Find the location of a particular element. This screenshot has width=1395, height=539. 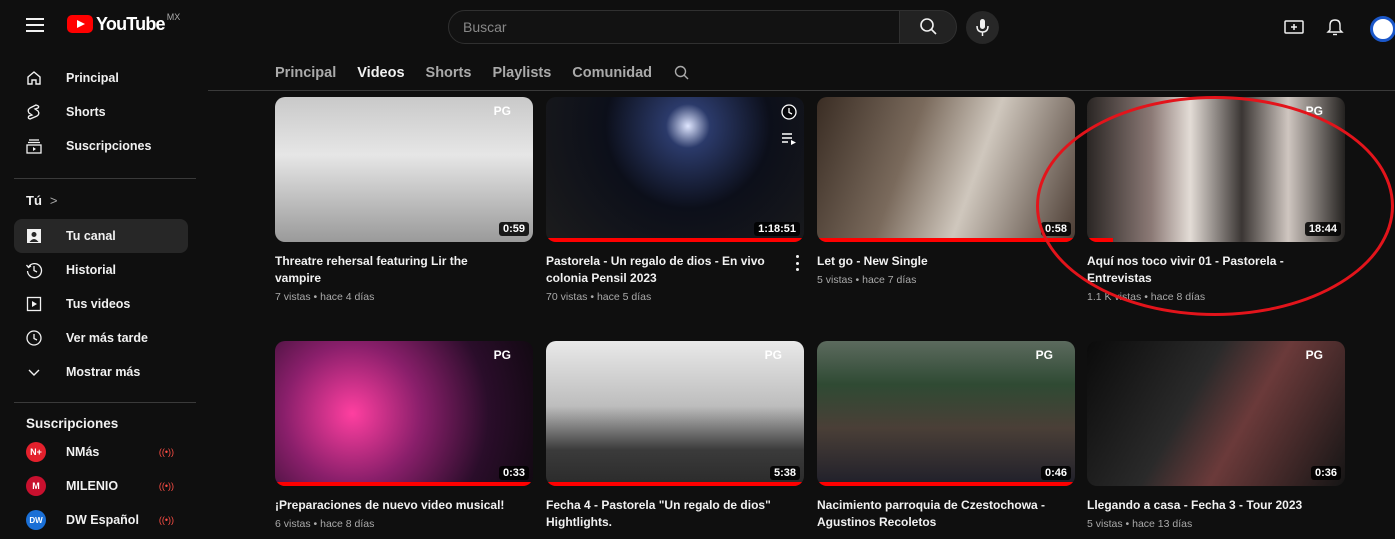

sidebar-sub-milenio: M MILENIO ((•)) is located at coordinates (101, 486).